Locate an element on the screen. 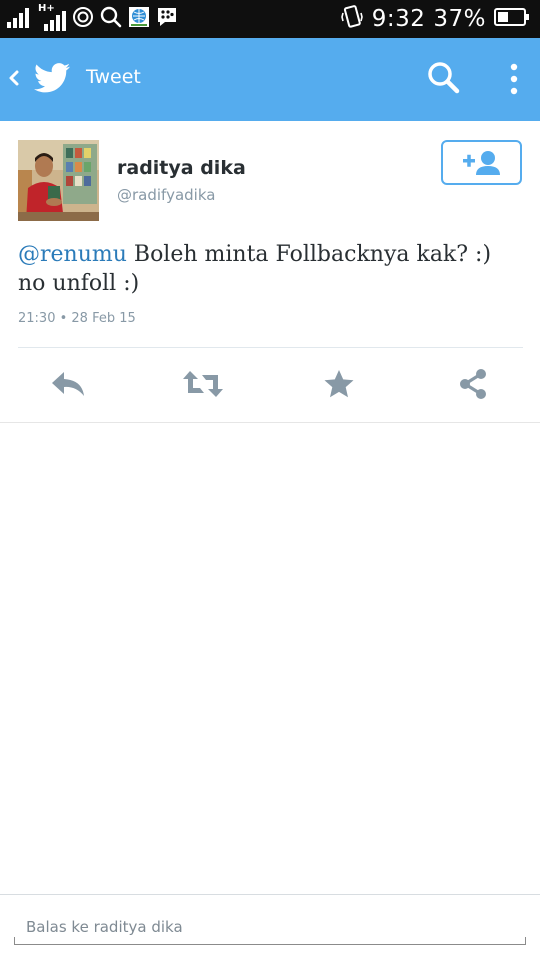 The height and width of the screenshot is (960, 540). status-bar-notification-icons: H+ is located at coordinates (92, 17).